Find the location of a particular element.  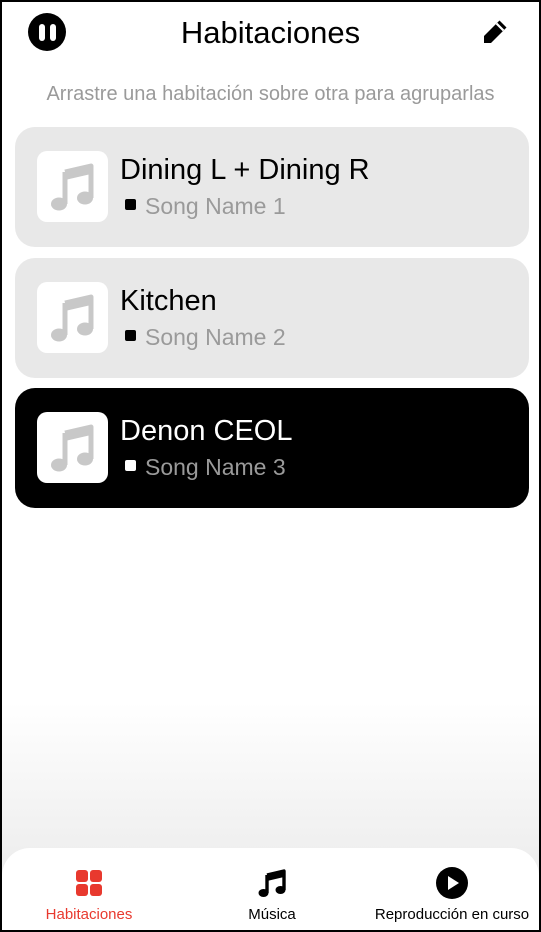

play-circle-icon is located at coordinates (452, 883).